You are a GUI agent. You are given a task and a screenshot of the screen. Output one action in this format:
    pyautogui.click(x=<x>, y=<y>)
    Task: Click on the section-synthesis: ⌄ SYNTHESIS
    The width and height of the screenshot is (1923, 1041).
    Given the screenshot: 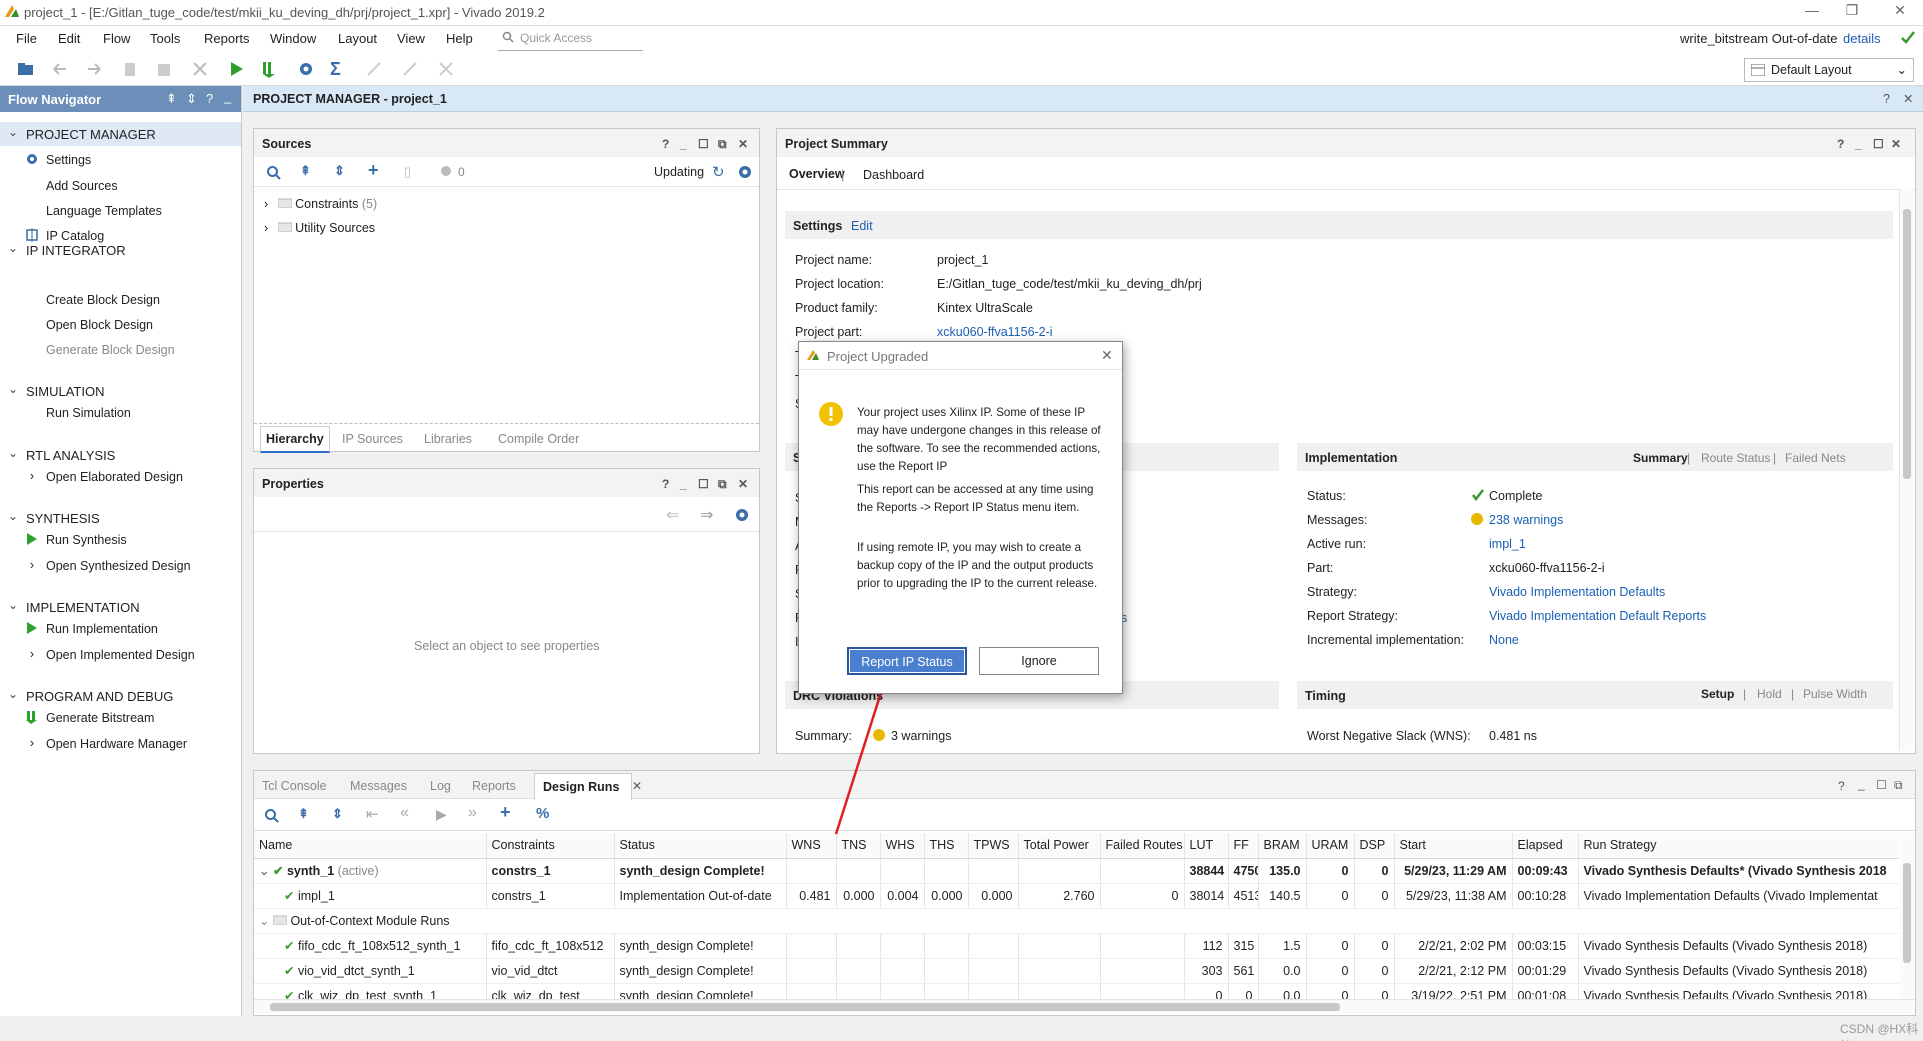 What is the action you would take?
    pyautogui.click(x=120, y=518)
    